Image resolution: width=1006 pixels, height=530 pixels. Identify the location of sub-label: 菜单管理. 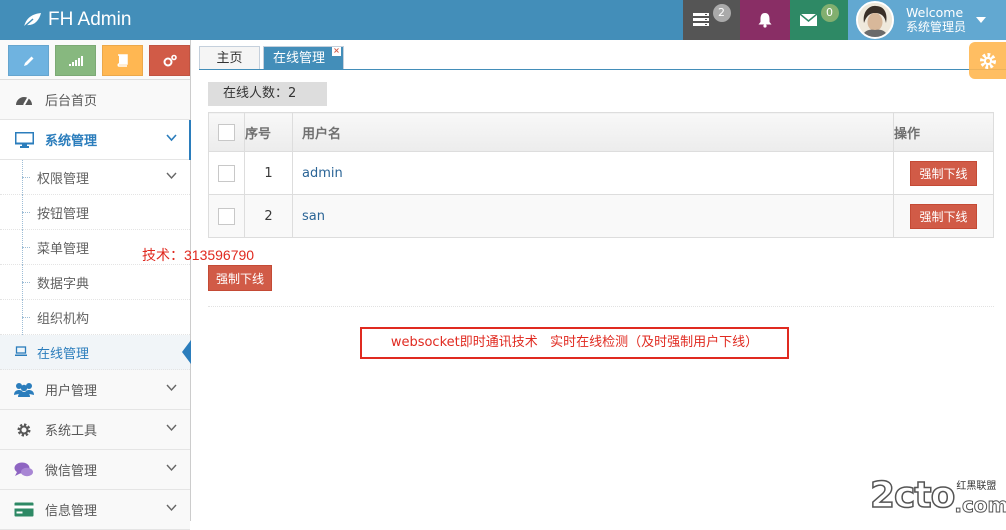
(63, 249).